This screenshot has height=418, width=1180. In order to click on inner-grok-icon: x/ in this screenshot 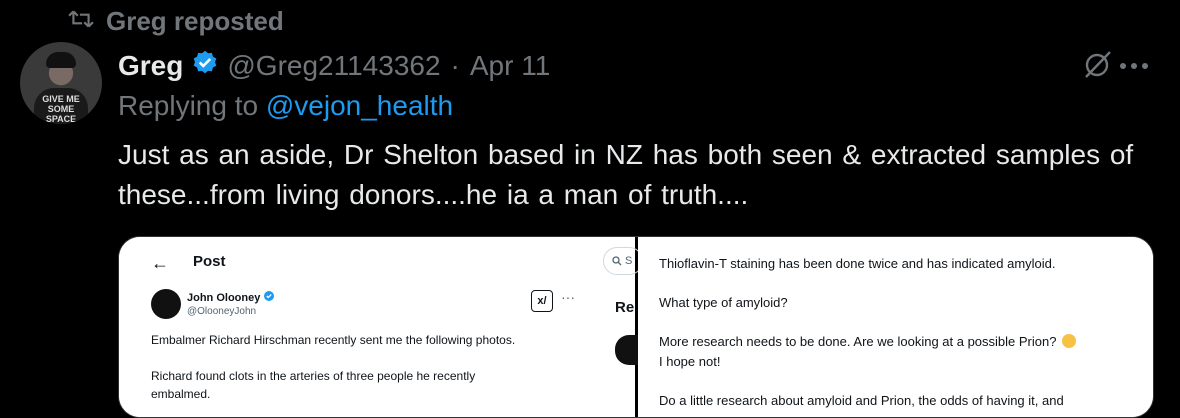, I will do `click(542, 301)`.